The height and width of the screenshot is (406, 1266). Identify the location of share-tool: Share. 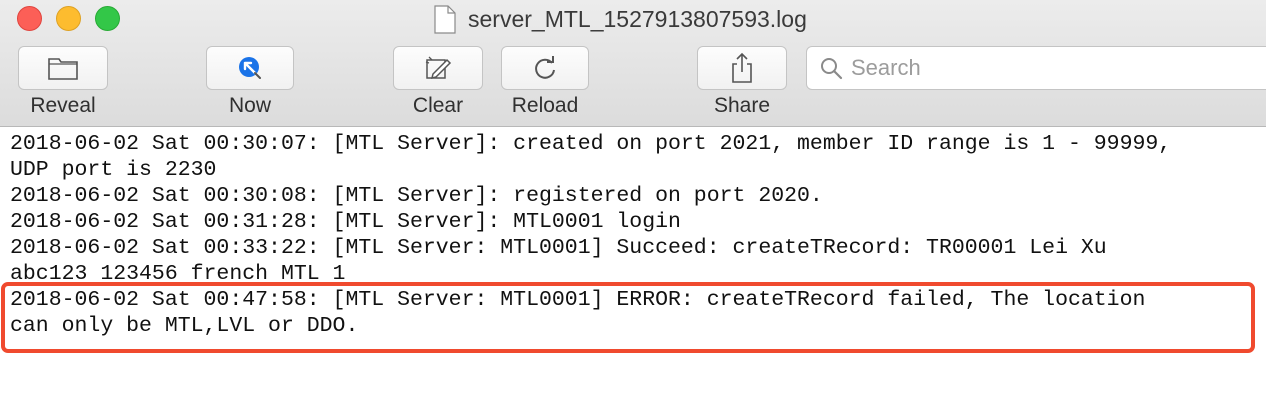
(742, 84).